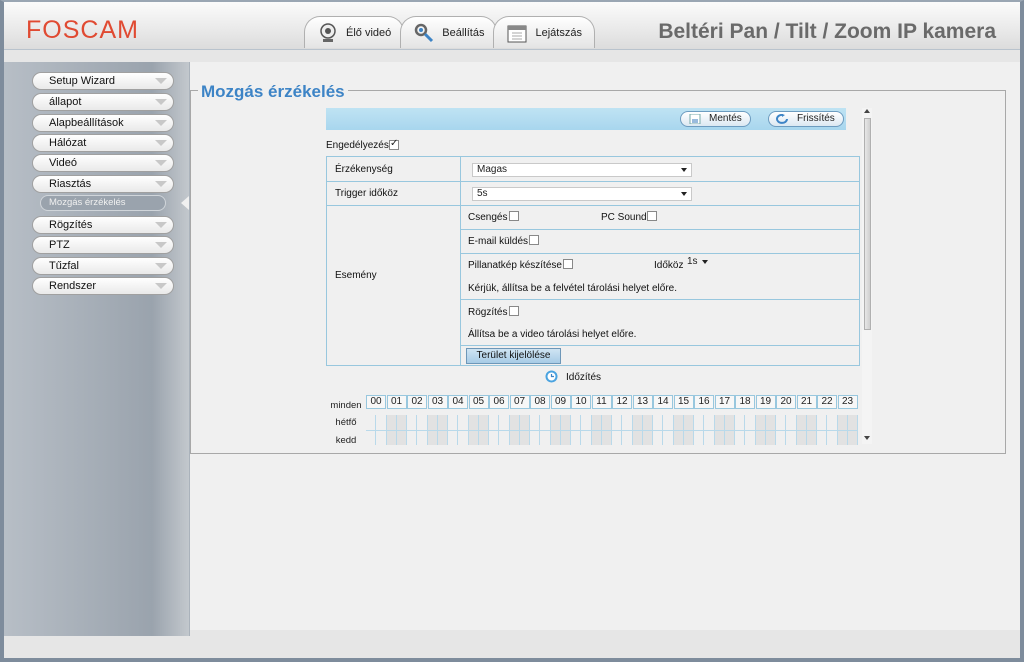 This screenshot has height=662, width=1024. Describe the element at coordinates (103, 225) in the screenshot. I see `sidebar-item-record: Rögzítés` at that location.